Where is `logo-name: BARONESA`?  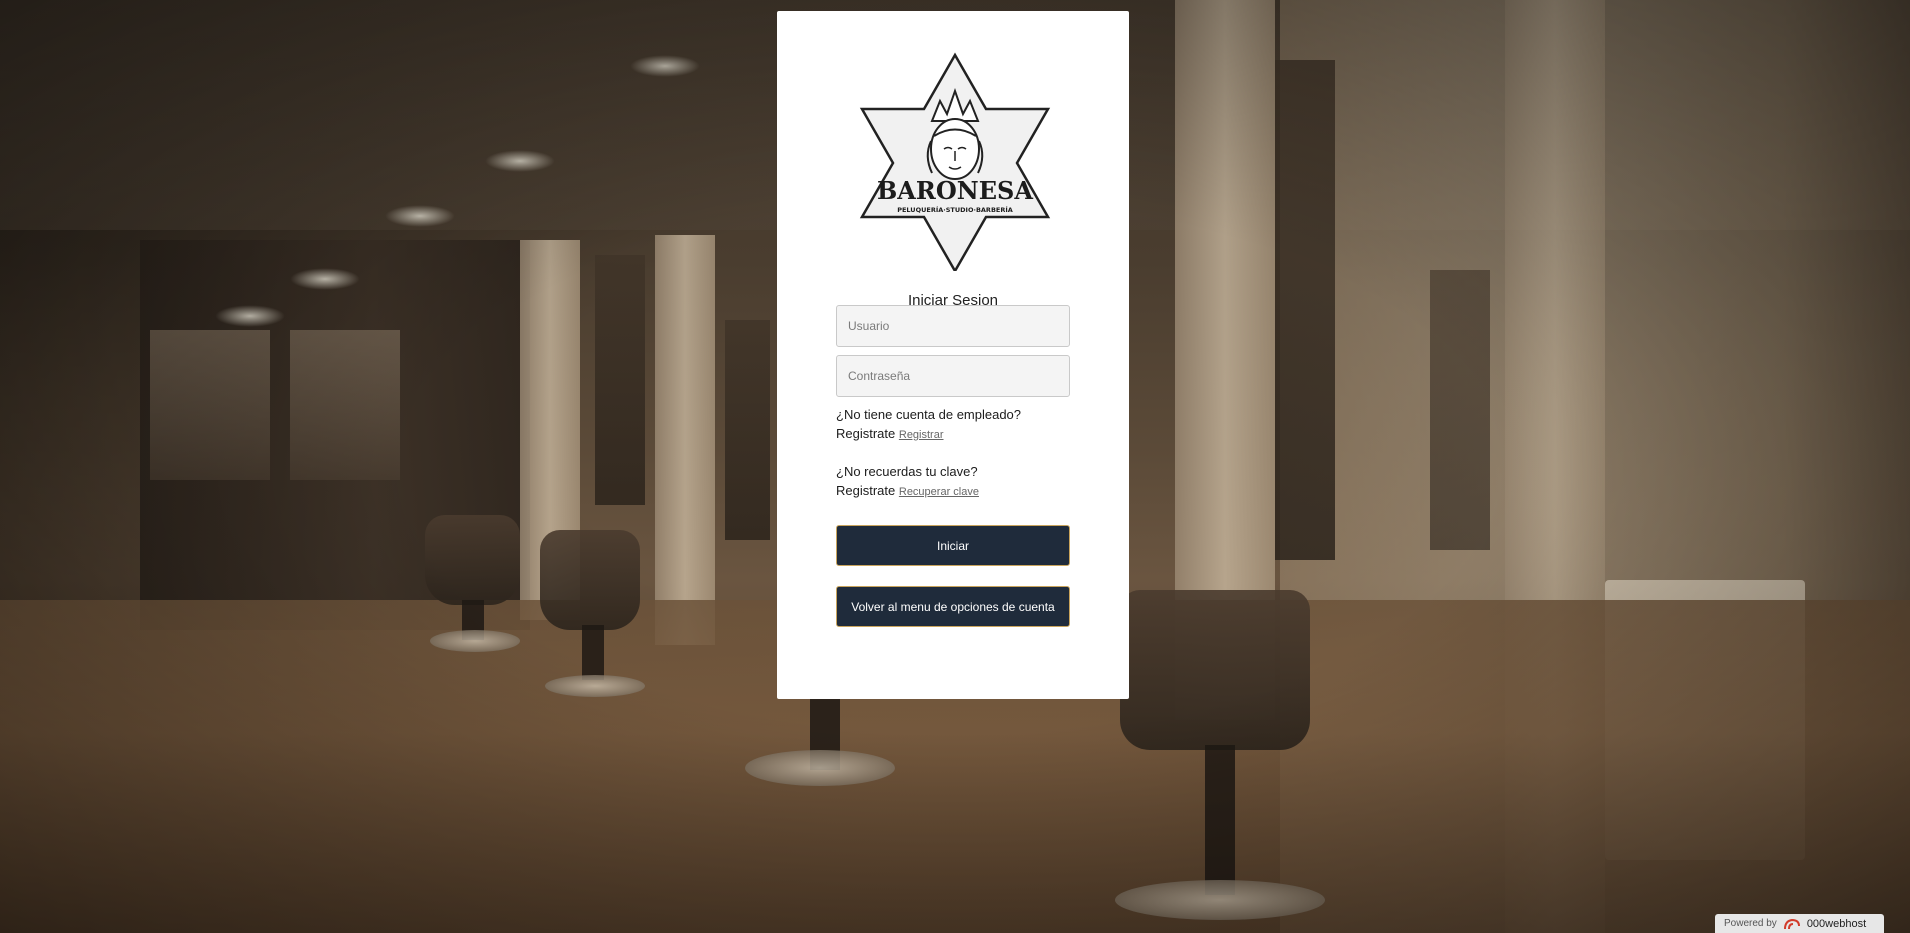
logo-name: BARONESA is located at coordinates (955, 190).